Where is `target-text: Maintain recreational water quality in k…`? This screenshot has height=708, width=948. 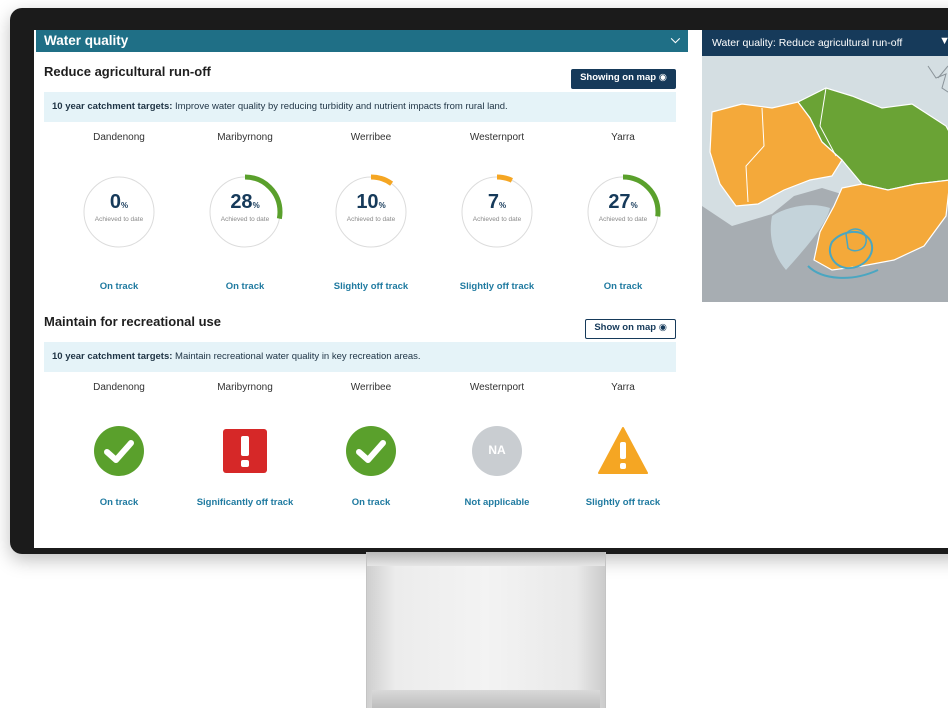 target-text: Maintain recreational water quality in k… is located at coordinates (298, 356).